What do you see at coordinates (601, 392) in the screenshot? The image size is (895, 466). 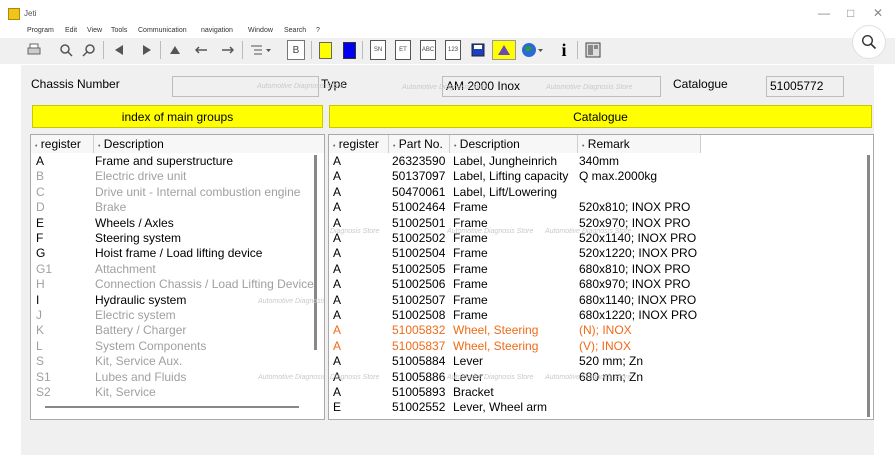 I see `table-row: A 51005893 Bracket` at bounding box center [601, 392].